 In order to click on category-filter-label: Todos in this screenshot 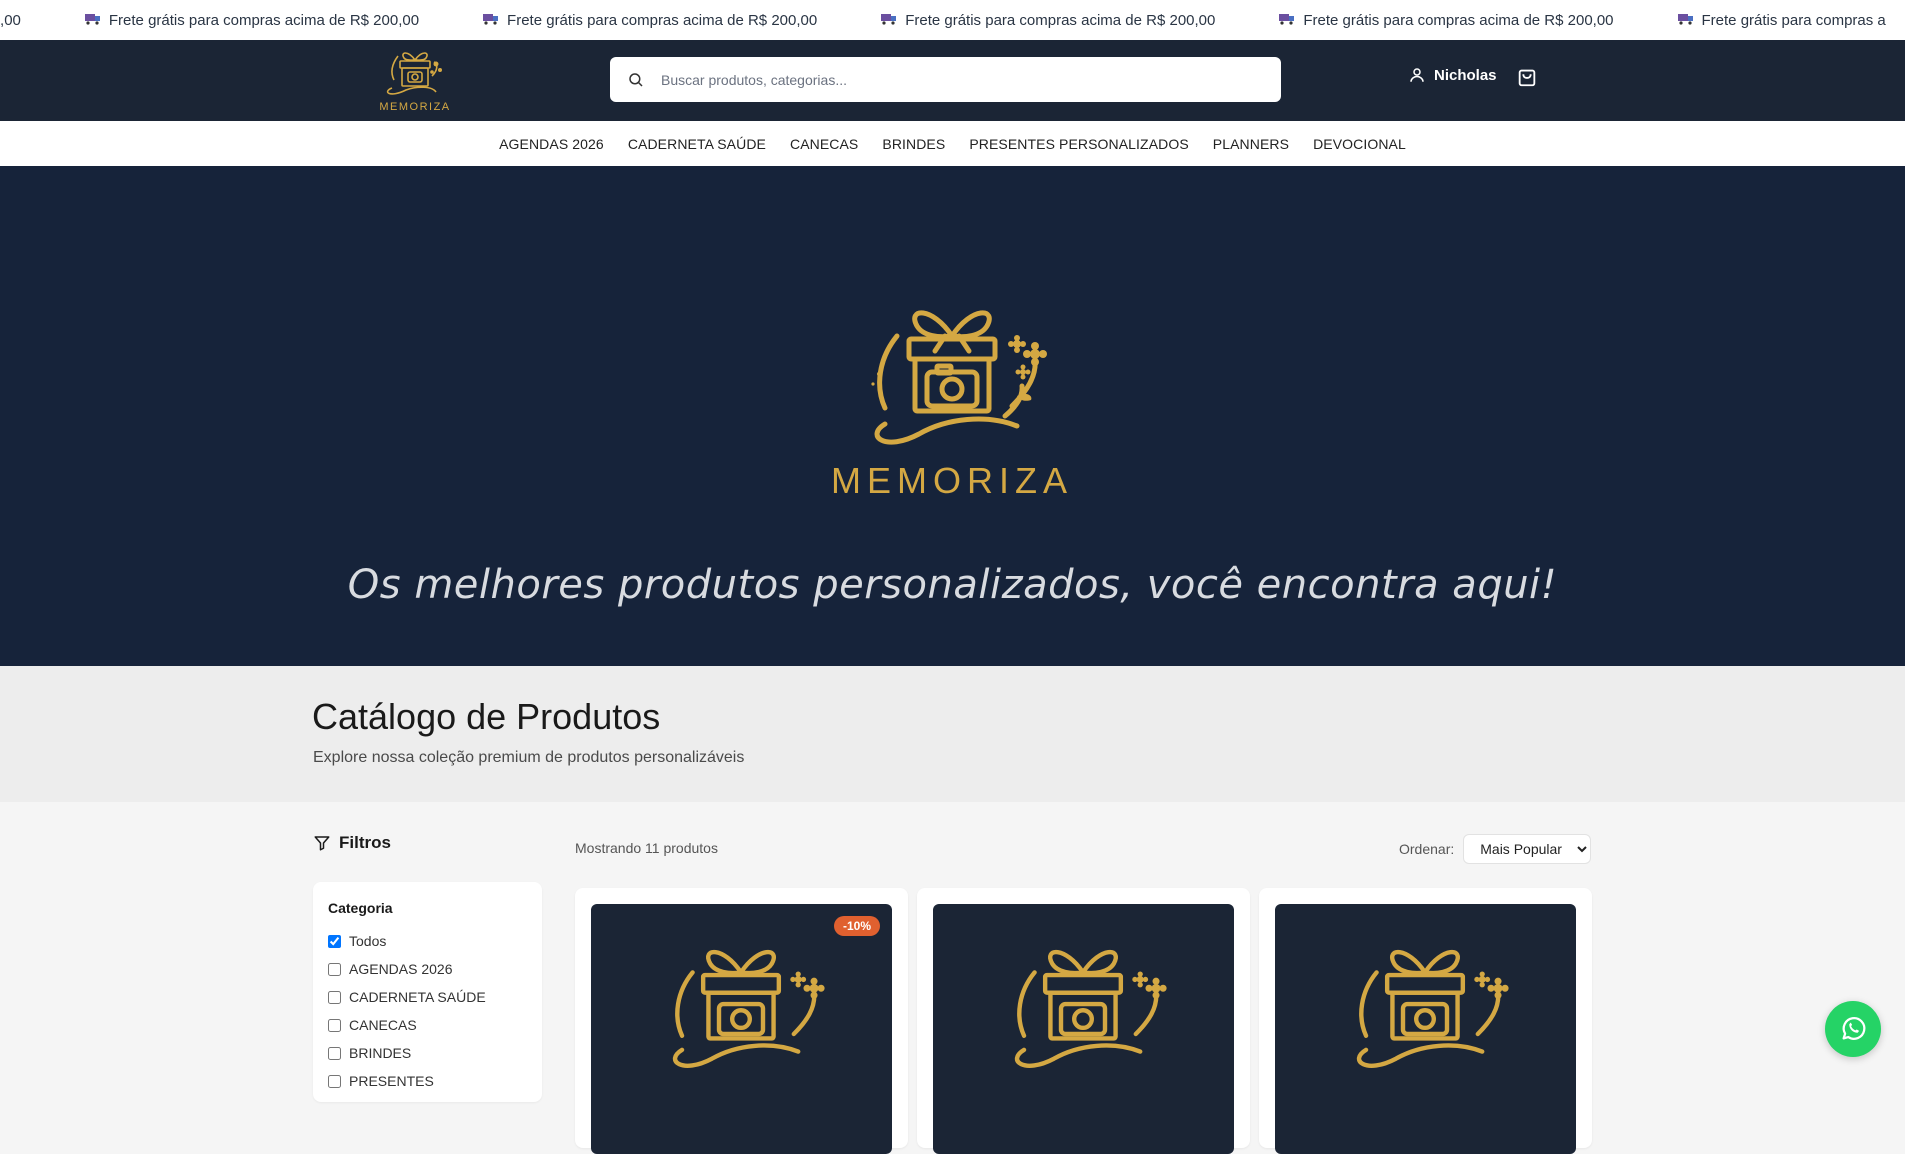, I will do `click(368, 941)`.